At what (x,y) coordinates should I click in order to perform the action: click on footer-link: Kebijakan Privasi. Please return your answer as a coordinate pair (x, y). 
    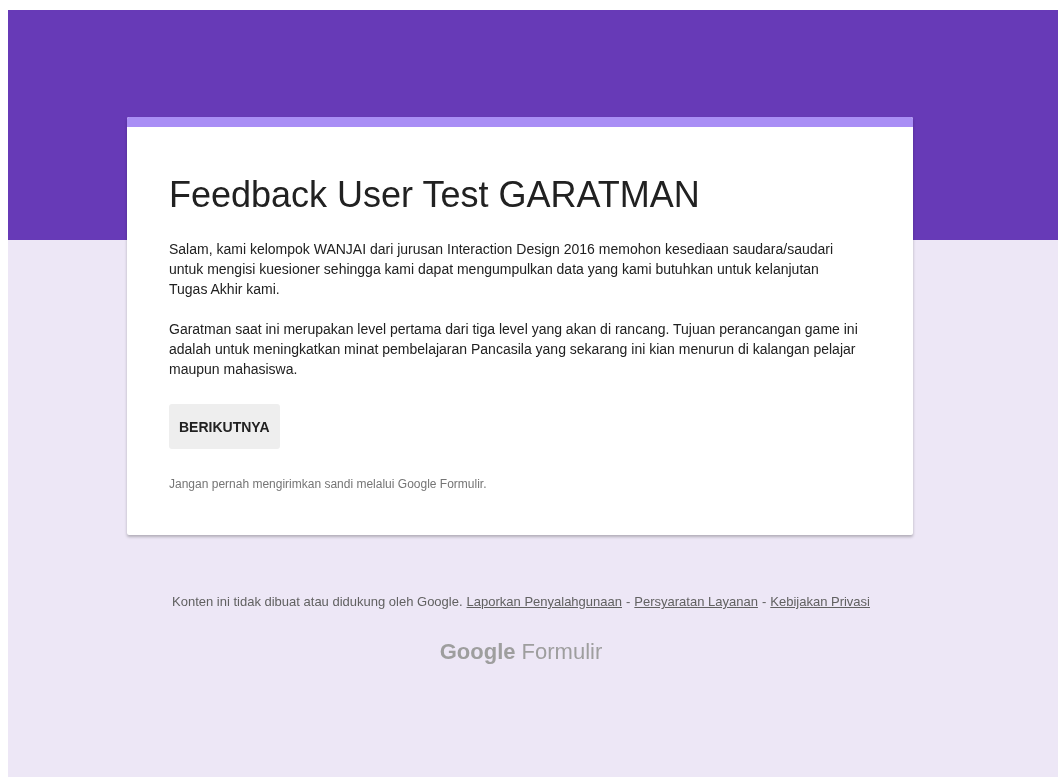
    Looking at the image, I should click on (820, 601).